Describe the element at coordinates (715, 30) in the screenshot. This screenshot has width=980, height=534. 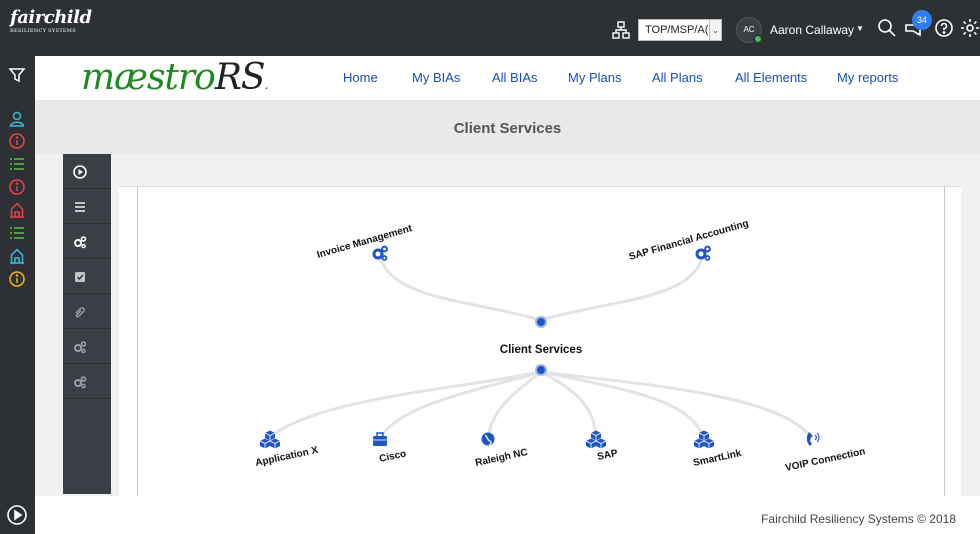
I see `chevron-down-icon: ⌄` at that location.